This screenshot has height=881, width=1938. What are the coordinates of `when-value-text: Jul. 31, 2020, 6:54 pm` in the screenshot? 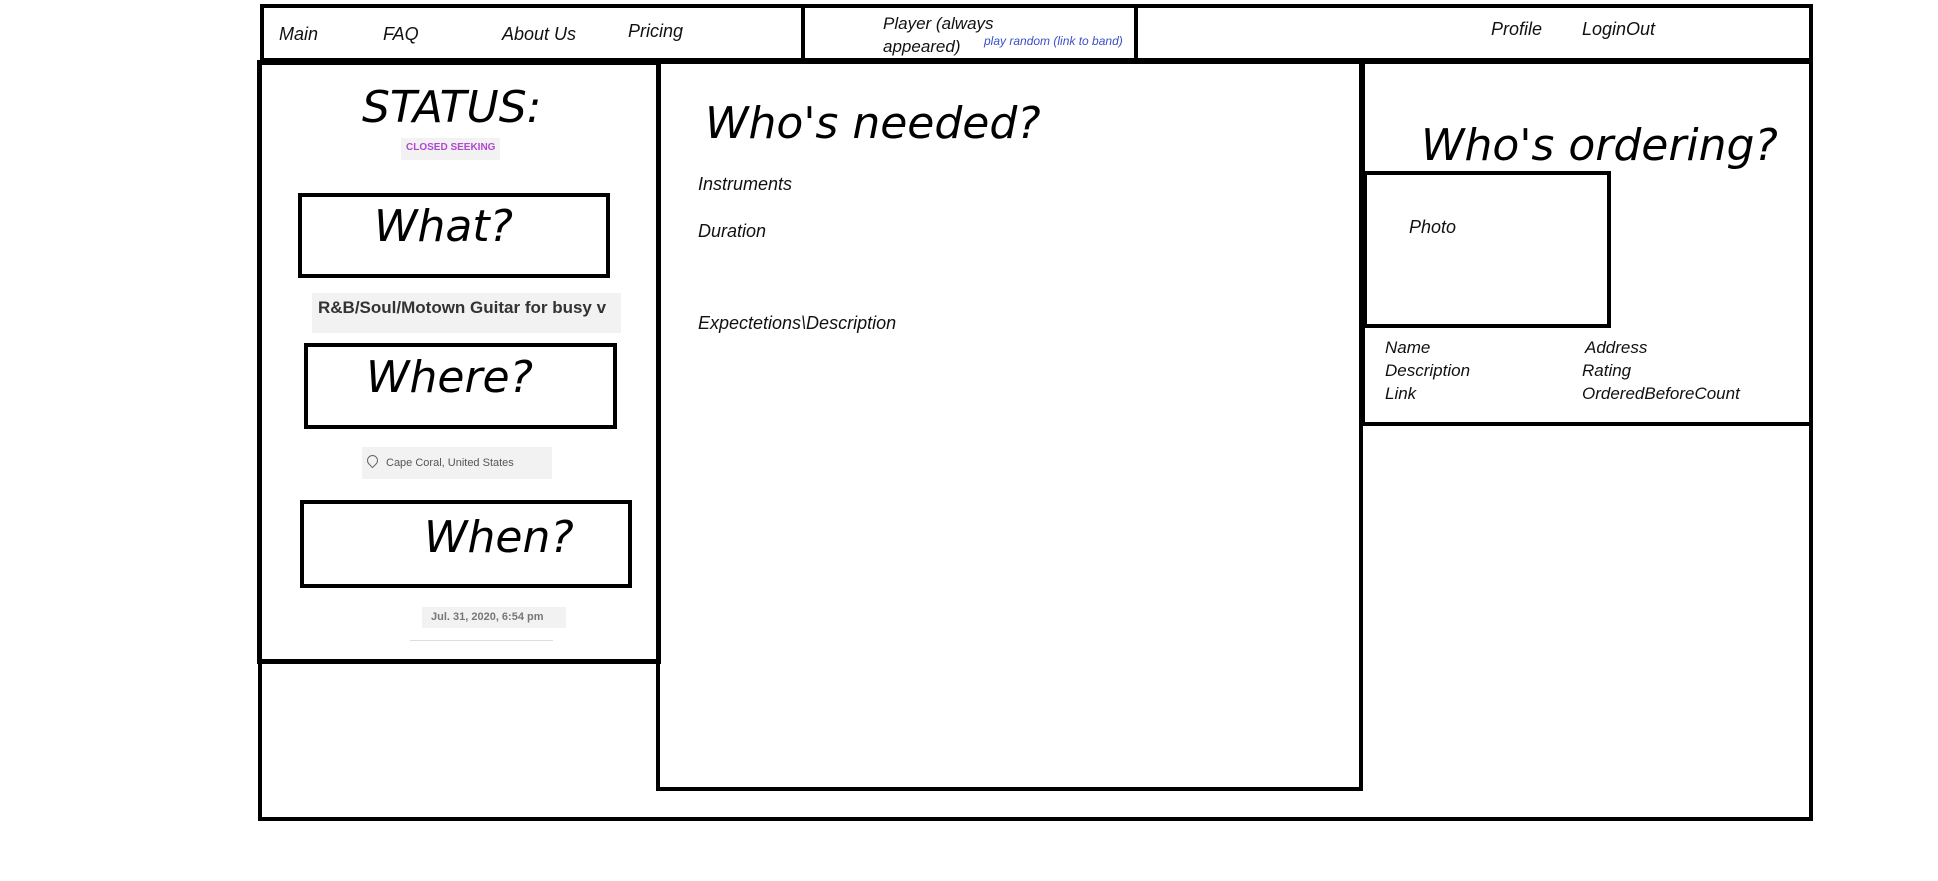 It's located at (487, 617).